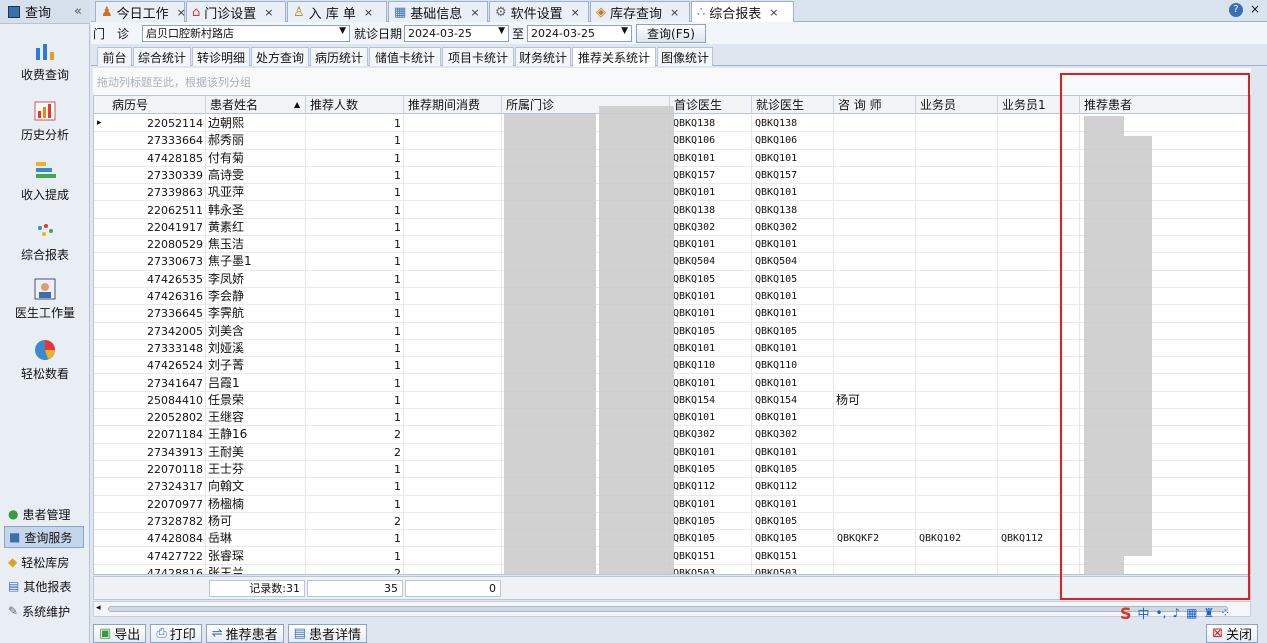 The image size is (1267, 643). I want to click on tab-software-settings: ⚙ 软件设置 ×, so click(539, 11).